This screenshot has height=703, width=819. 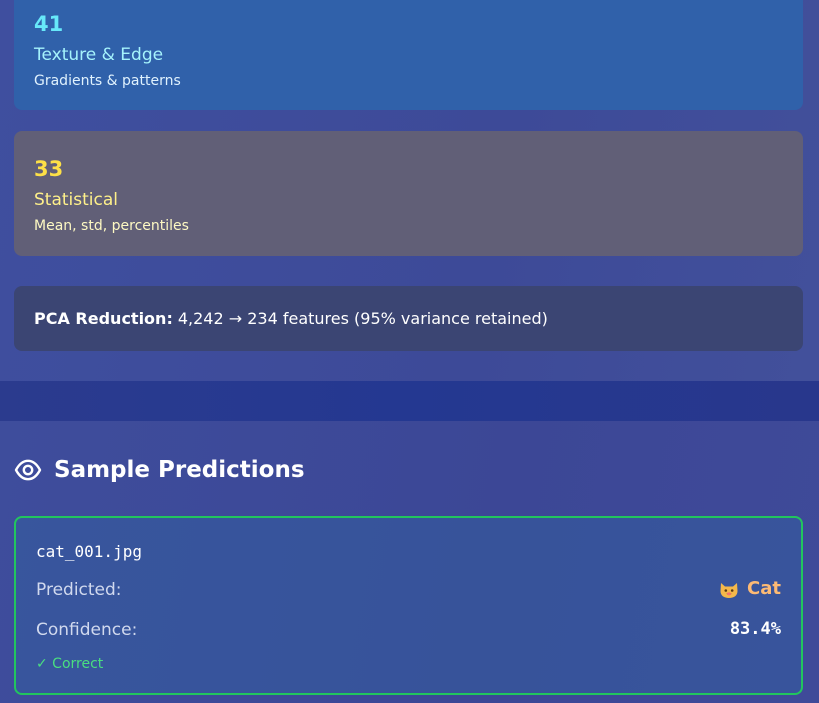 What do you see at coordinates (409, 401) in the screenshot?
I see `section-divider` at bounding box center [409, 401].